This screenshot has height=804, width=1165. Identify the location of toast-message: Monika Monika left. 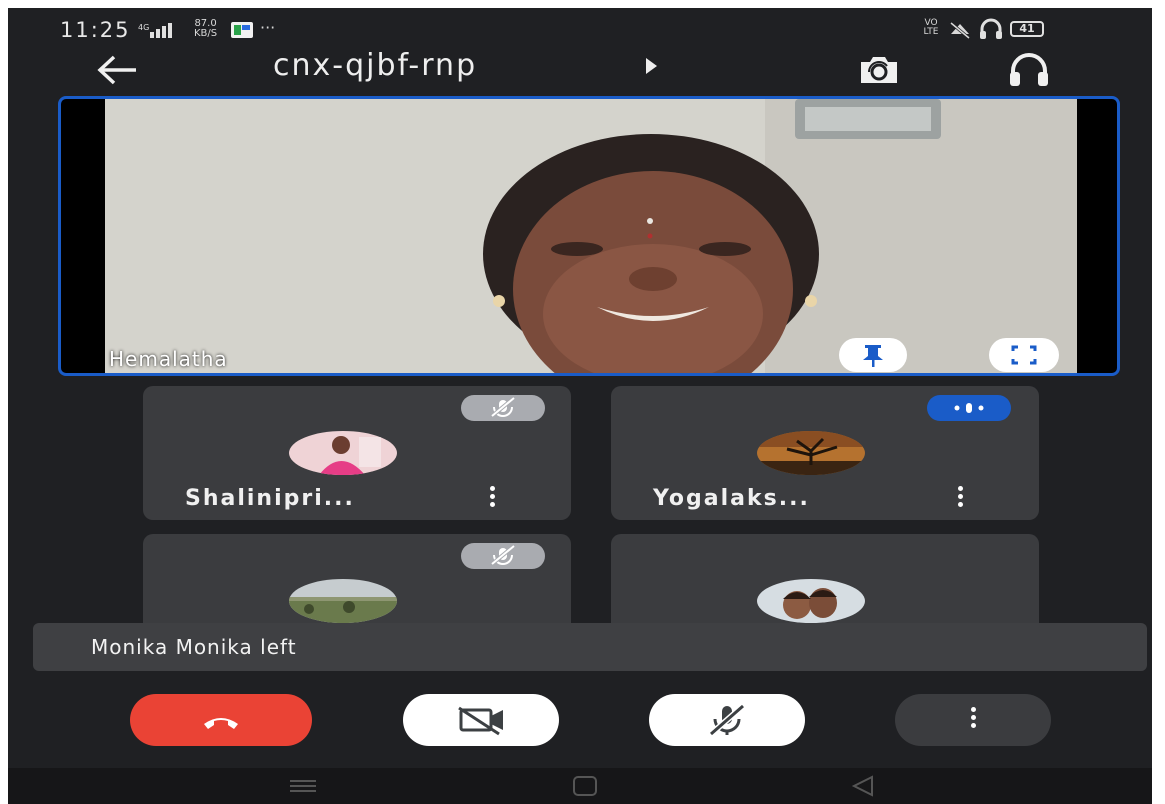
(194, 647).